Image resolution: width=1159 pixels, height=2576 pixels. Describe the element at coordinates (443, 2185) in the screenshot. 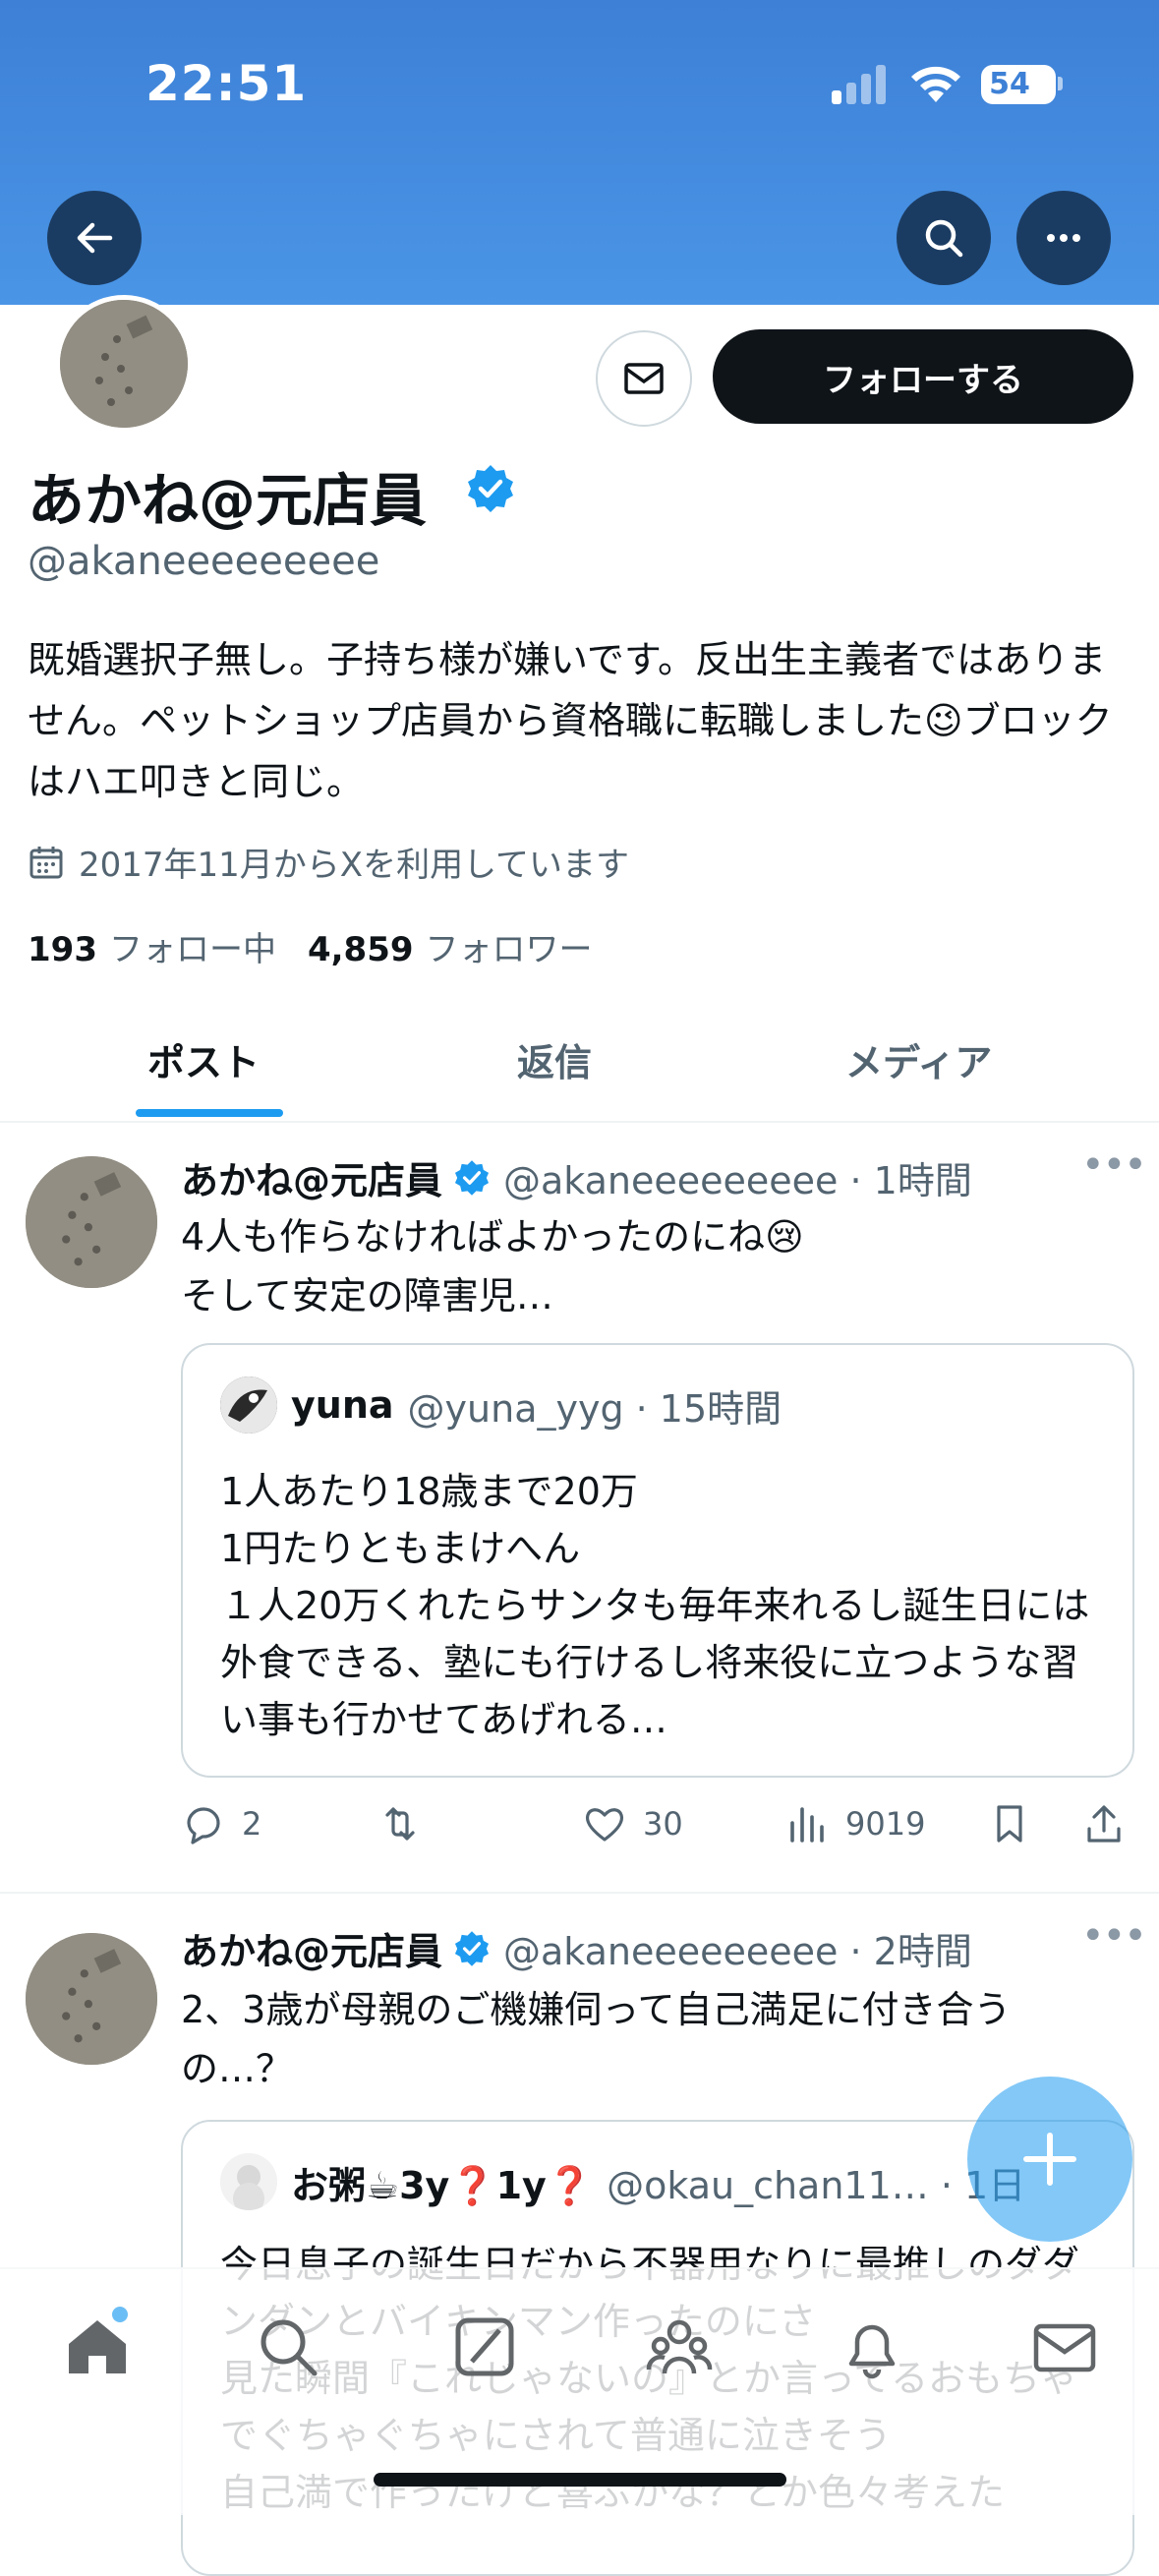

I see `quoted-author-name: お粥☕3y❓1y❓` at that location.